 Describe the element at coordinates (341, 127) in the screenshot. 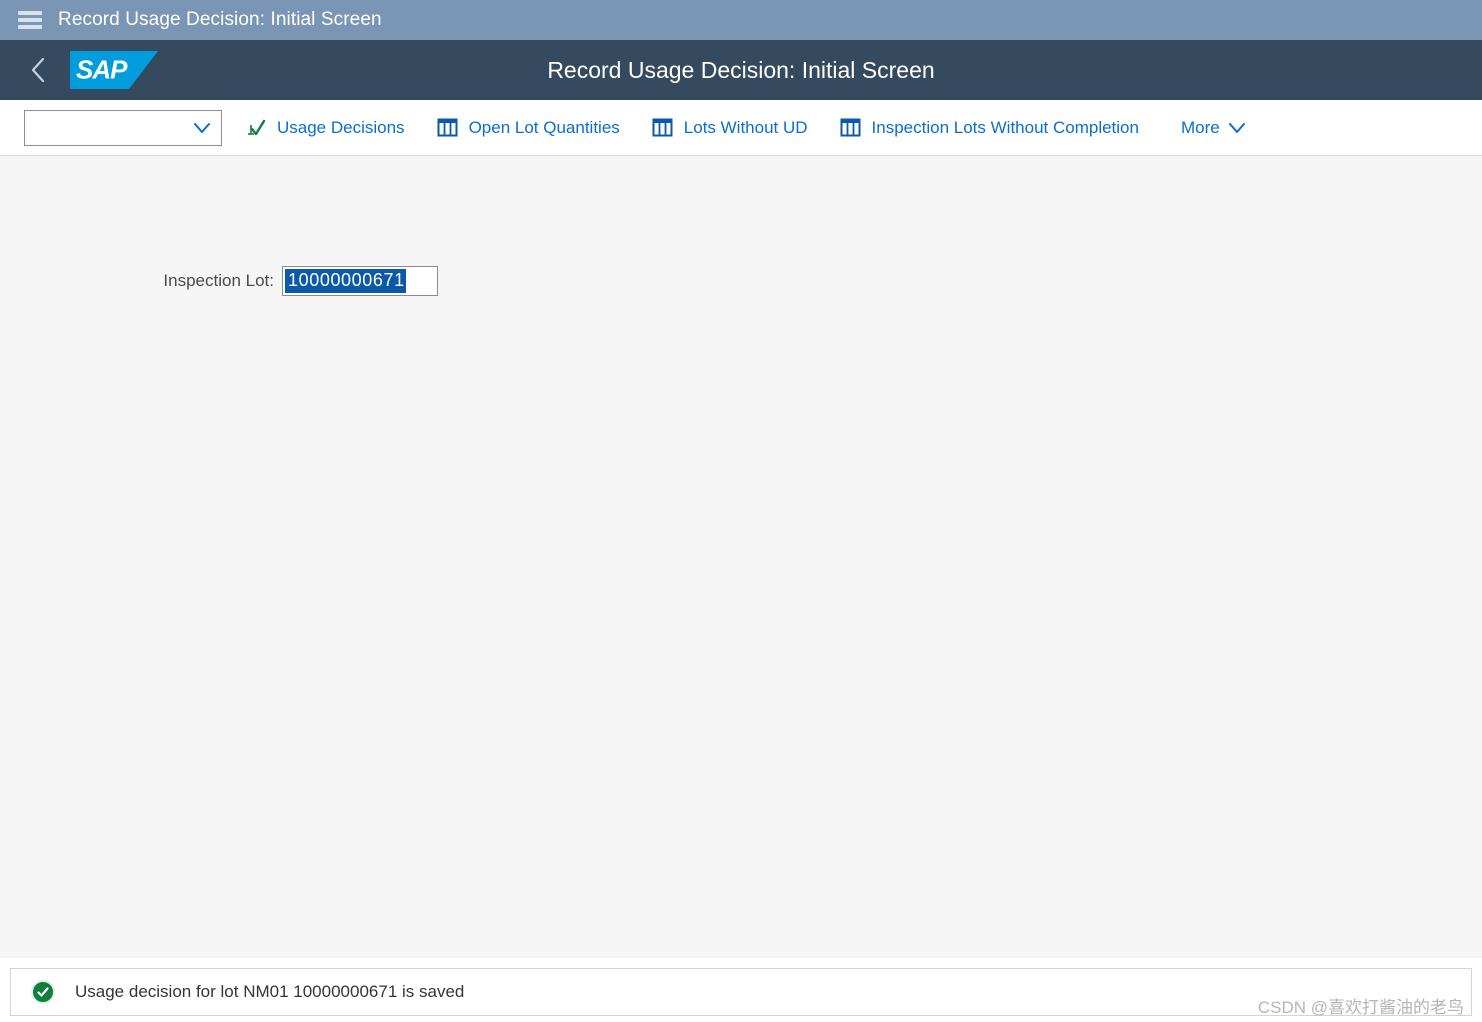

I see `toolbar-item-label: Usage Decisions` at that location.